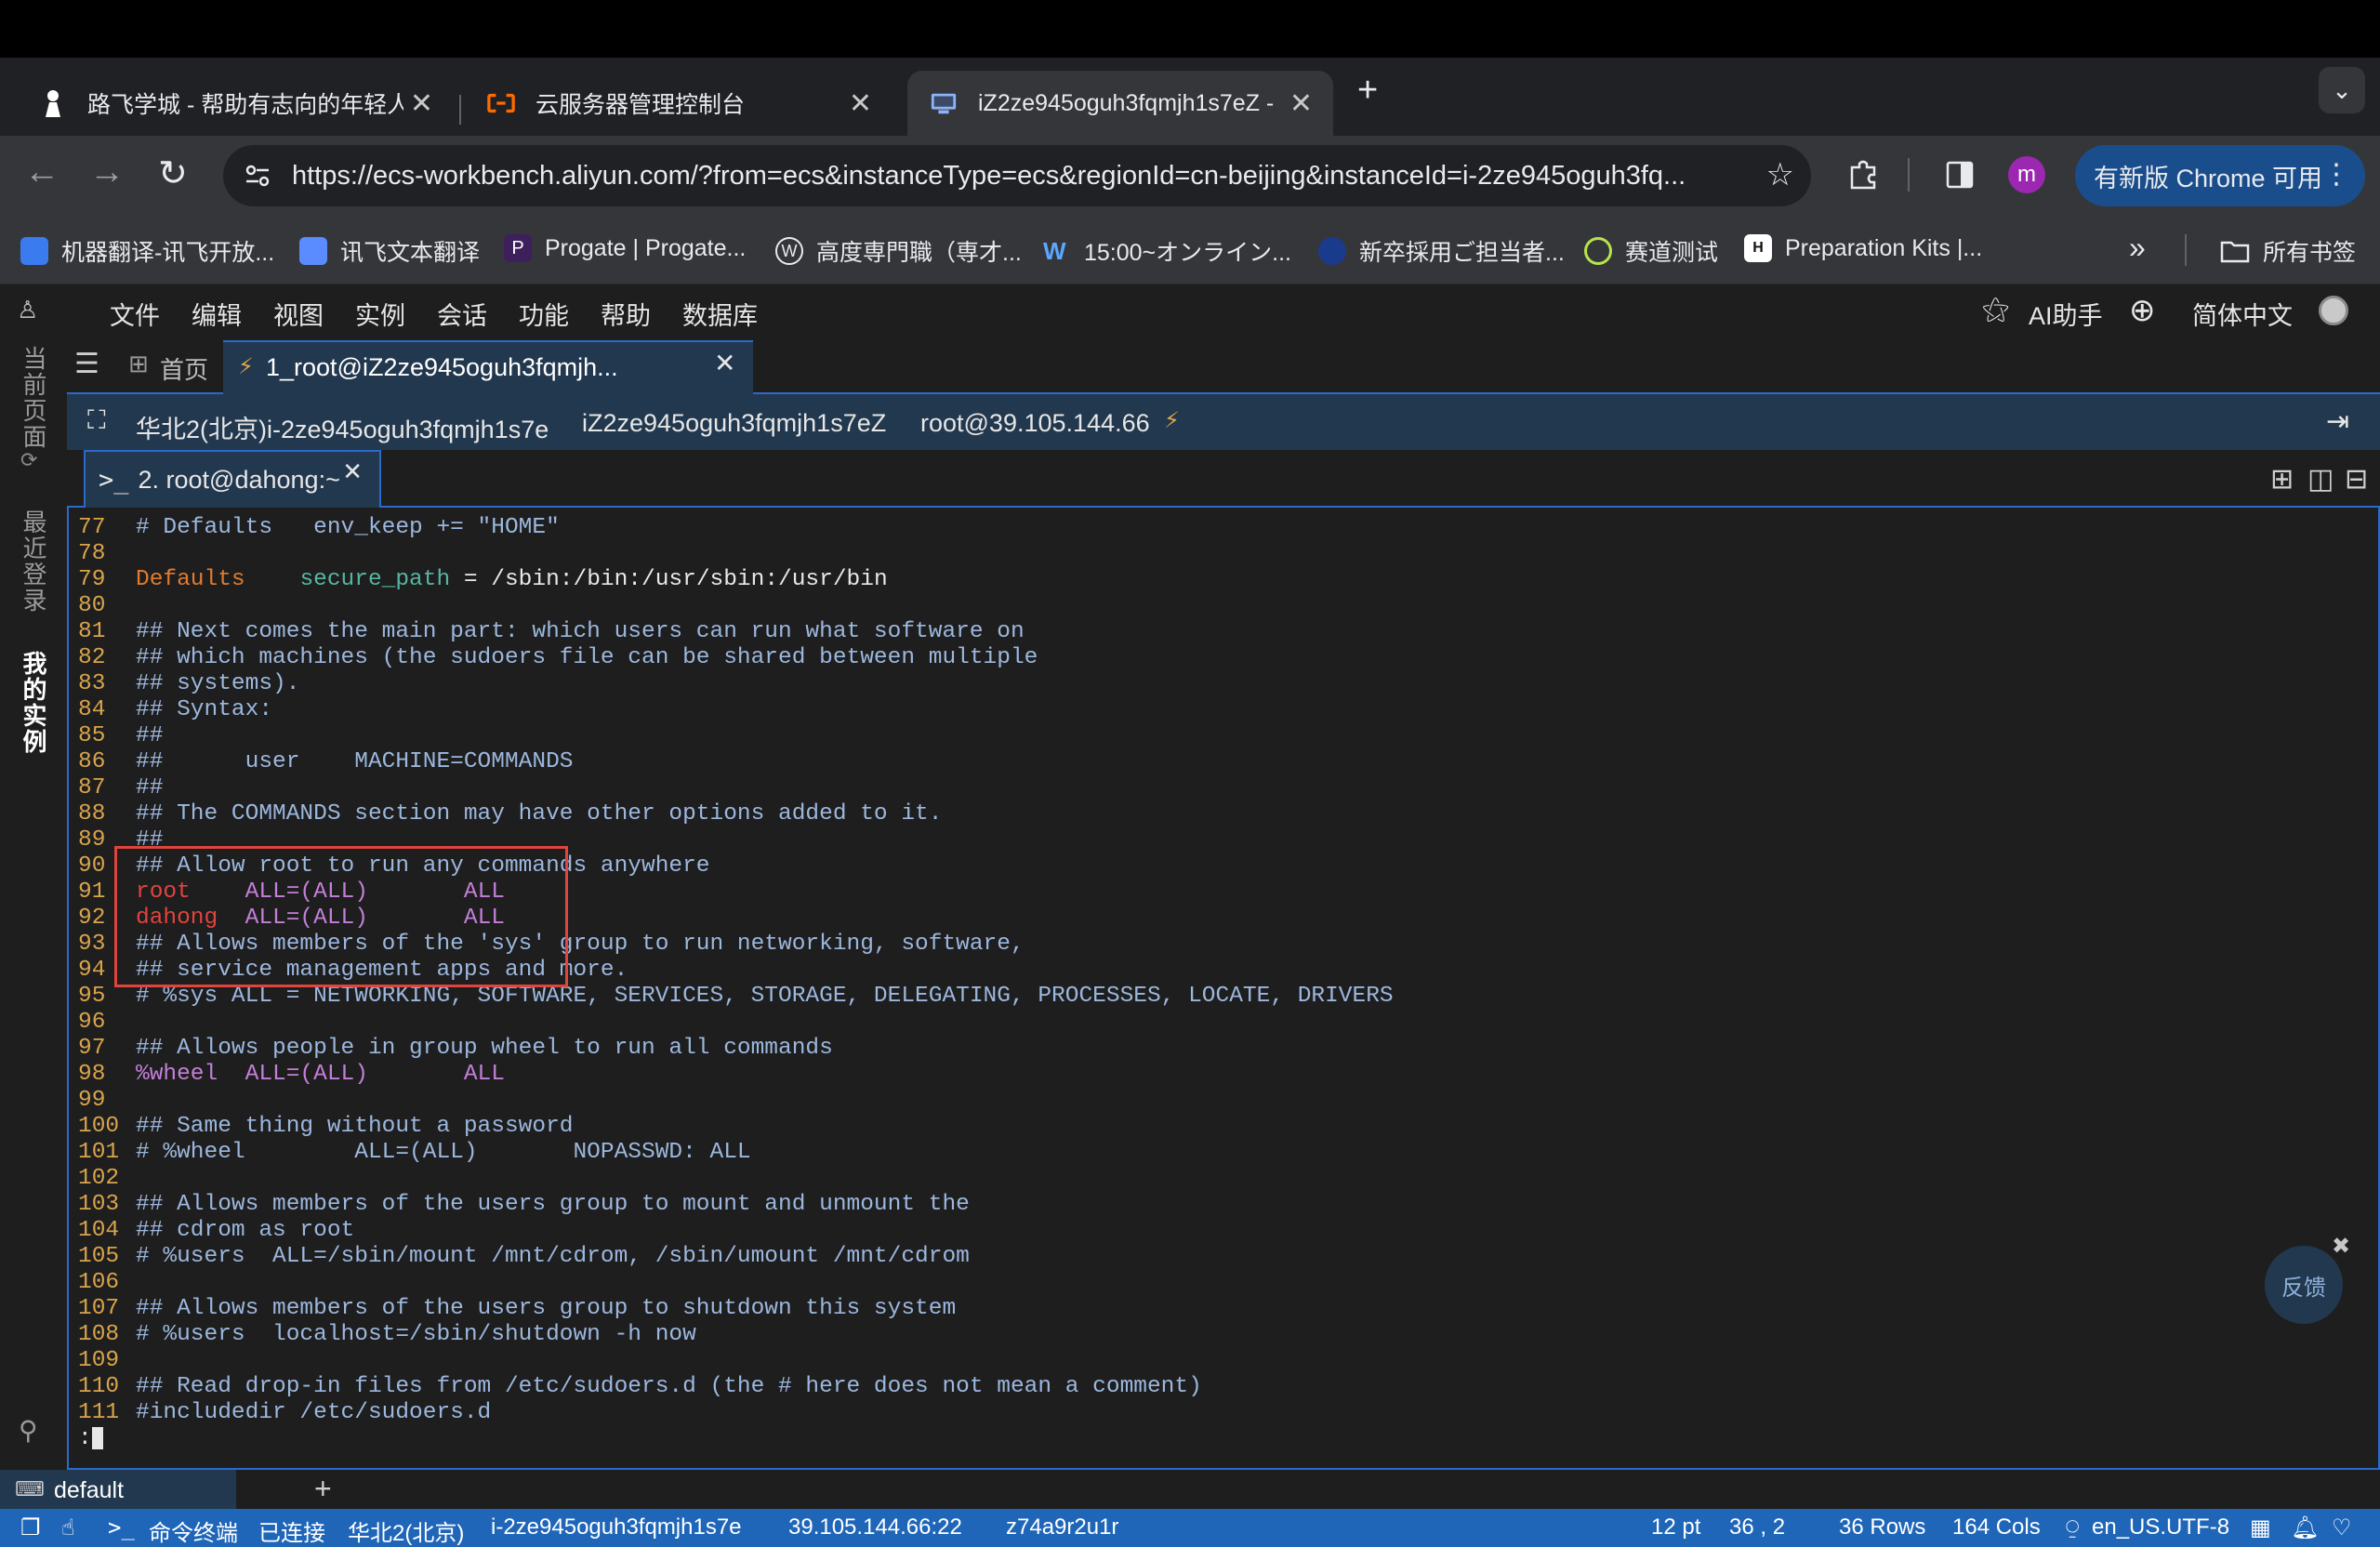 The image size is (2380, 1547). What do you see at coordinates (135, 314) in the screenshot?
I see `menu-file: 文件` at bounding box center [135, 314].